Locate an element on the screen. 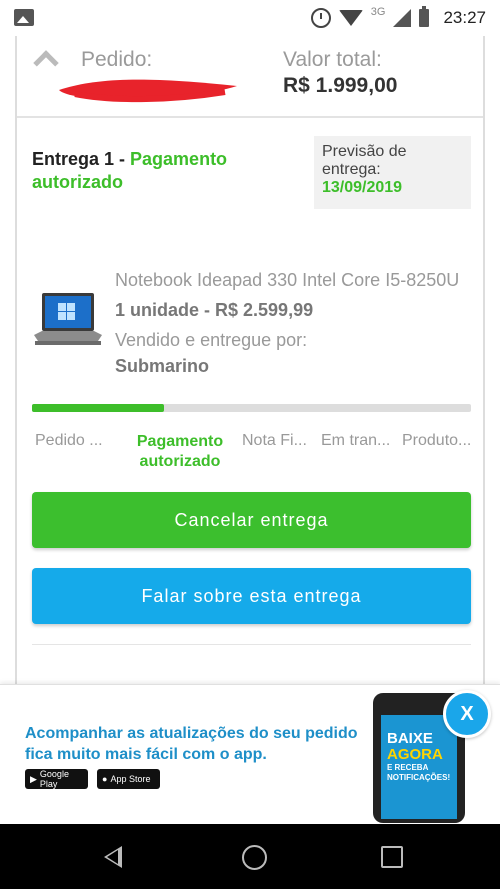  pedido-label: Pedido: is located at coordinates (117, 59).